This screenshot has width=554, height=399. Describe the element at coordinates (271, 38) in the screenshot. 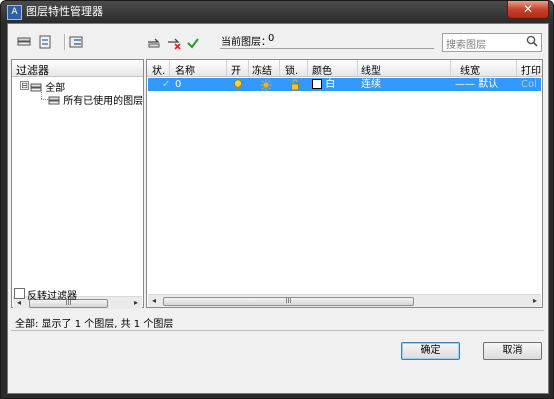

I see `current-layer-value: 0` at that location.